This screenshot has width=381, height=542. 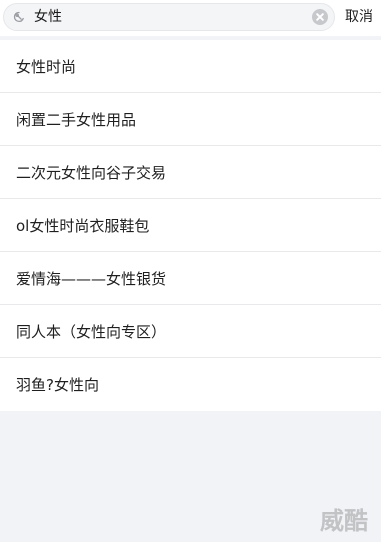 I want to click on watermark-logo: 威酷, so click(x=344, y=521).